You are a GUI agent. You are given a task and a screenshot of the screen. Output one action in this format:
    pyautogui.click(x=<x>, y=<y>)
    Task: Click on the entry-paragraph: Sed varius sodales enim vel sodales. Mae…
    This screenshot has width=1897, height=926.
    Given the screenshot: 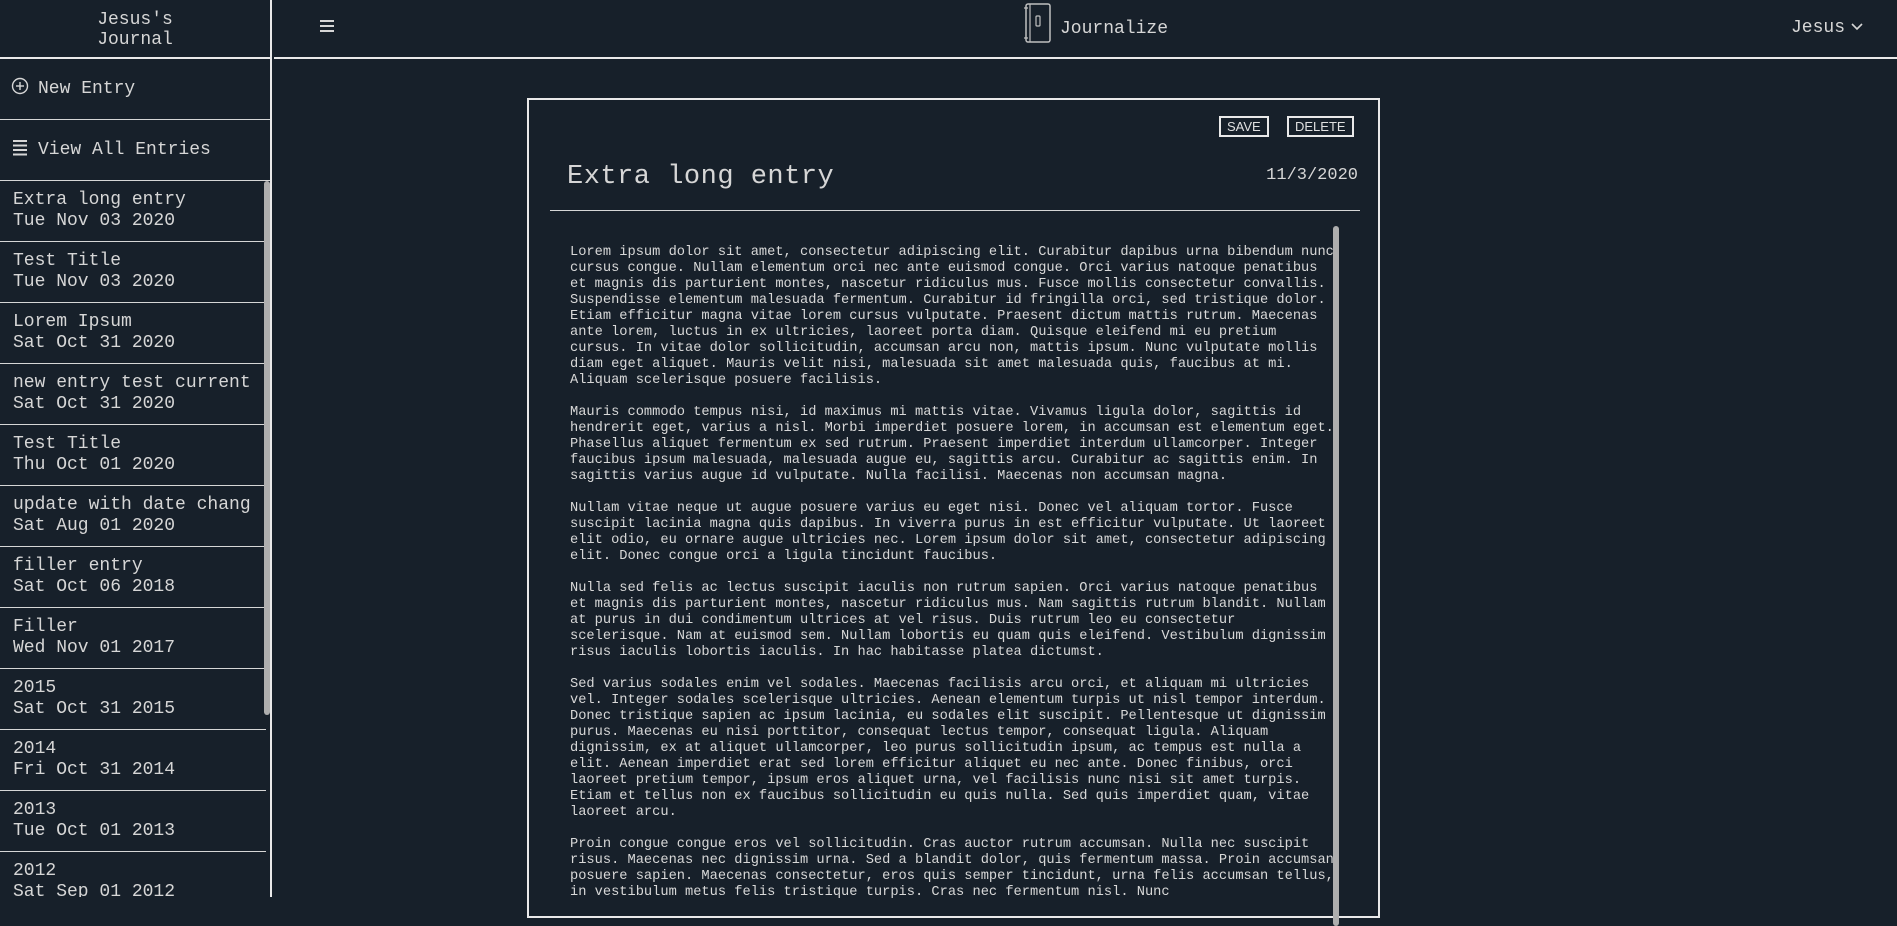 What is the action you would take?
    pyautogui.click(x=948, y=748)
    